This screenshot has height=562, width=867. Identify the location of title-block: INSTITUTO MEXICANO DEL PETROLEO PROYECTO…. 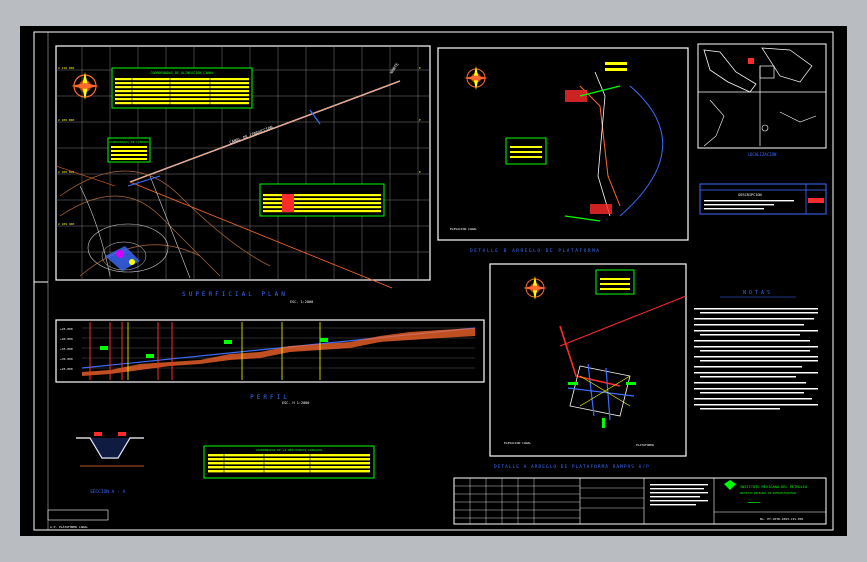
(640, 501).